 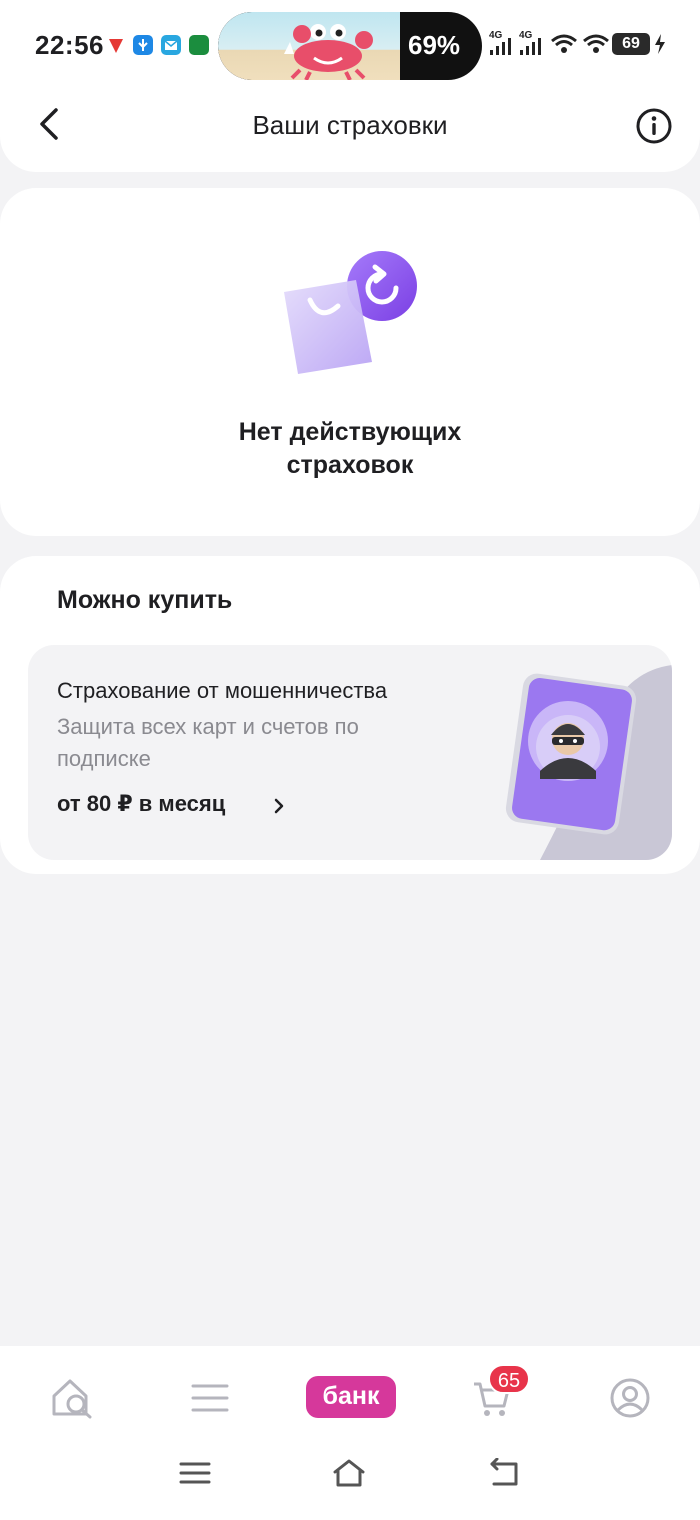 I want to click on mail-icon, so click(x=171, y=45).